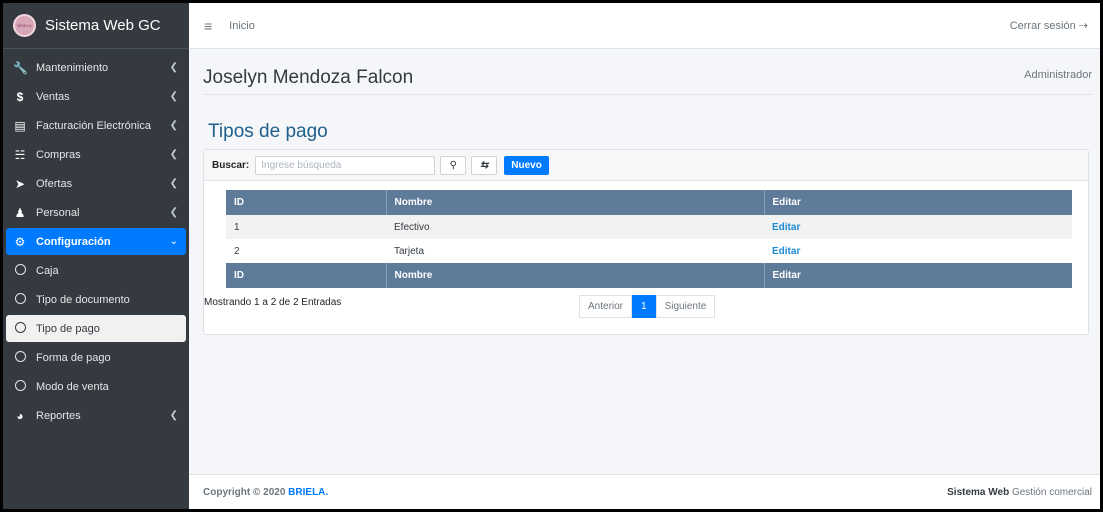  Describe the element at coordinates (20, 96) in the screenshot. I see `dollar-icon: $` at that location.